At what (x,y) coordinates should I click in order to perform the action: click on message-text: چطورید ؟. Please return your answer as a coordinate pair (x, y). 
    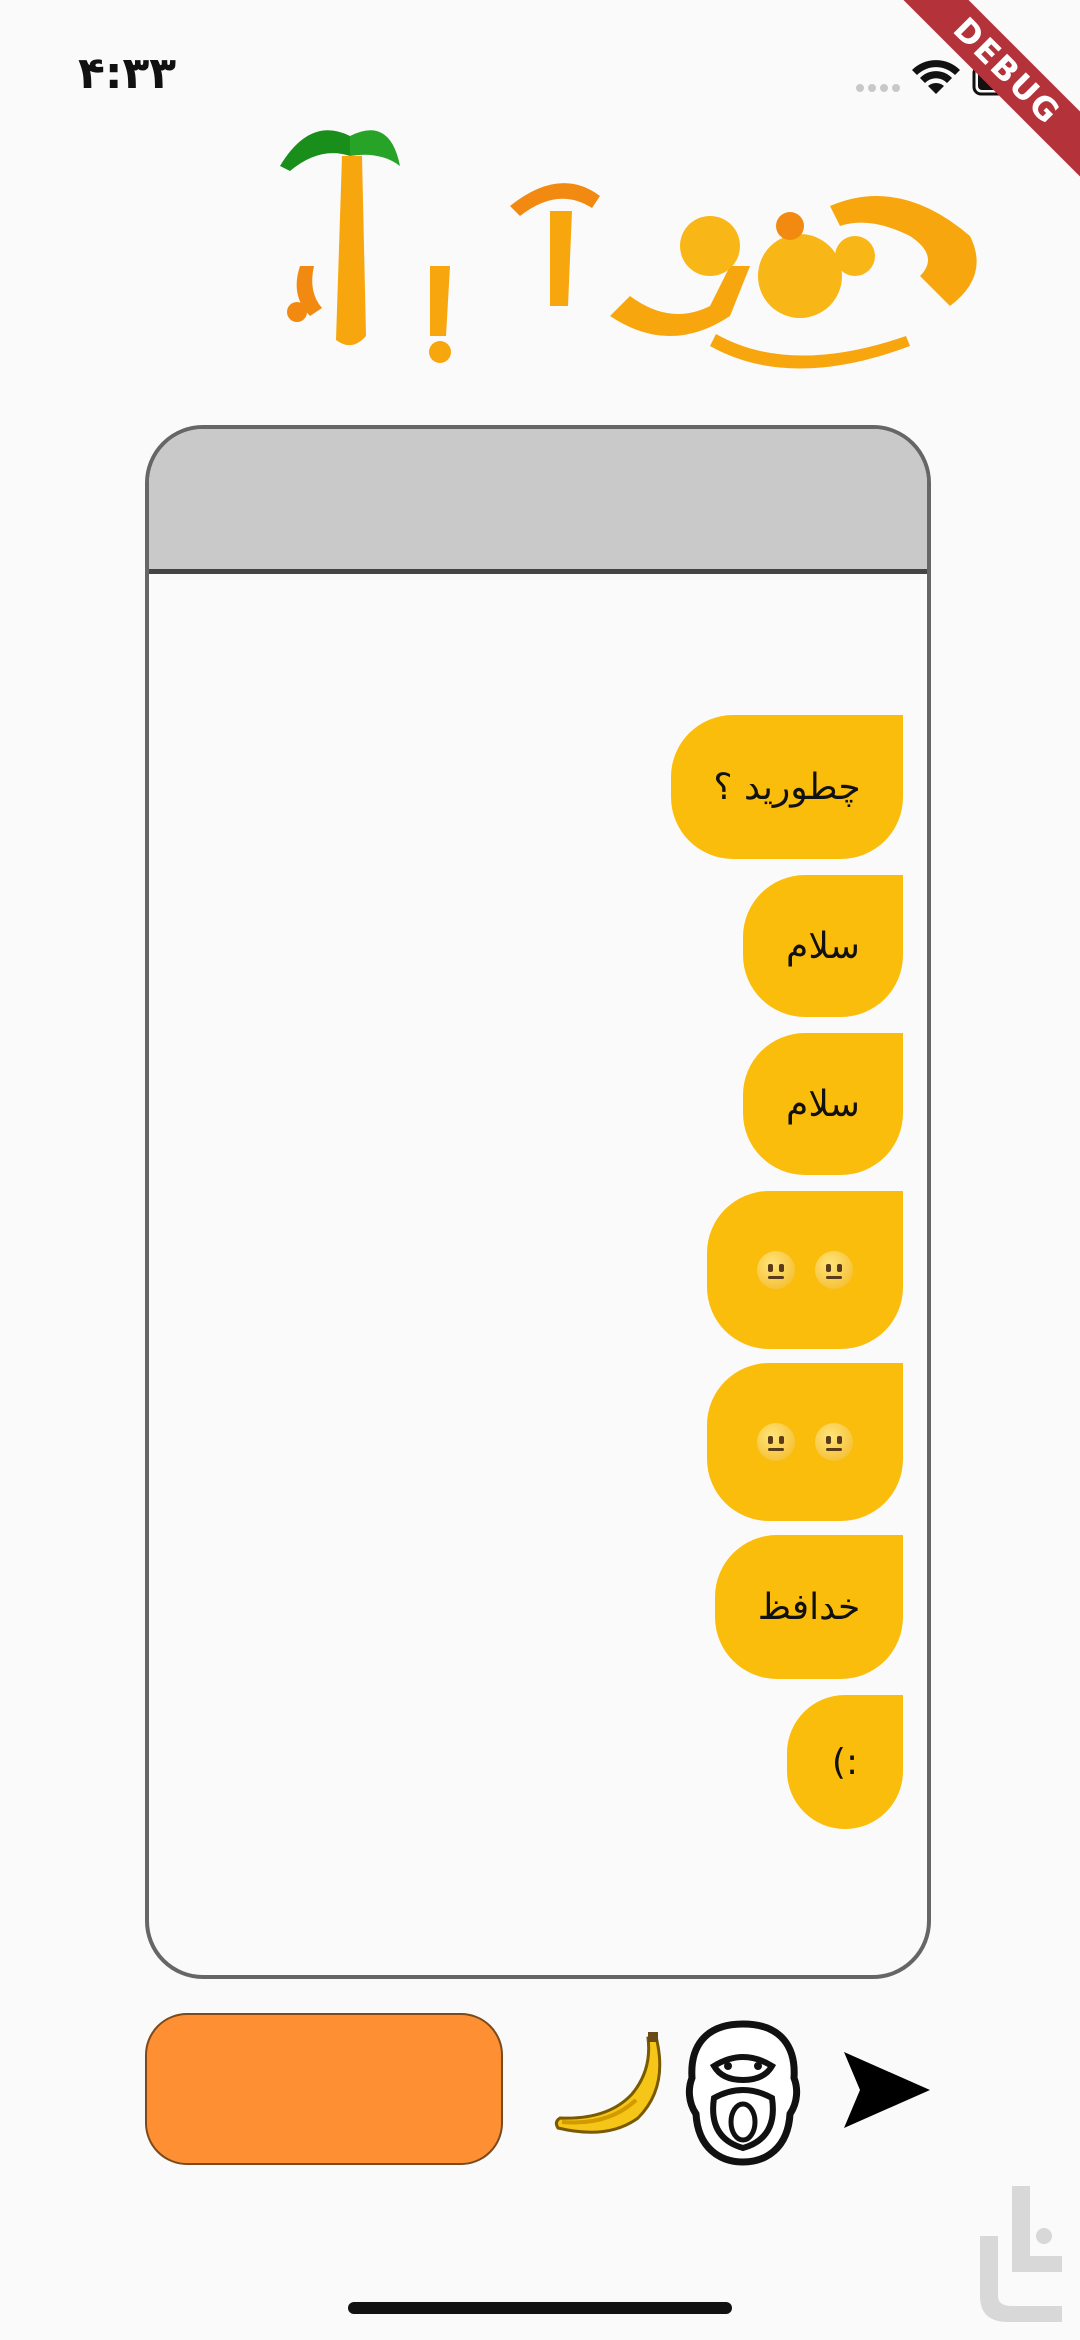
    Looking at the image, I should click on (787, 787).